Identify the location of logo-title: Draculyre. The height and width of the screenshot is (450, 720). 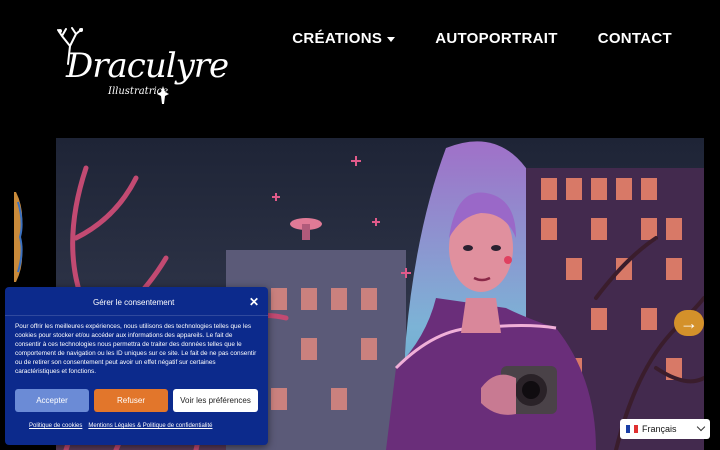
(147, 66).